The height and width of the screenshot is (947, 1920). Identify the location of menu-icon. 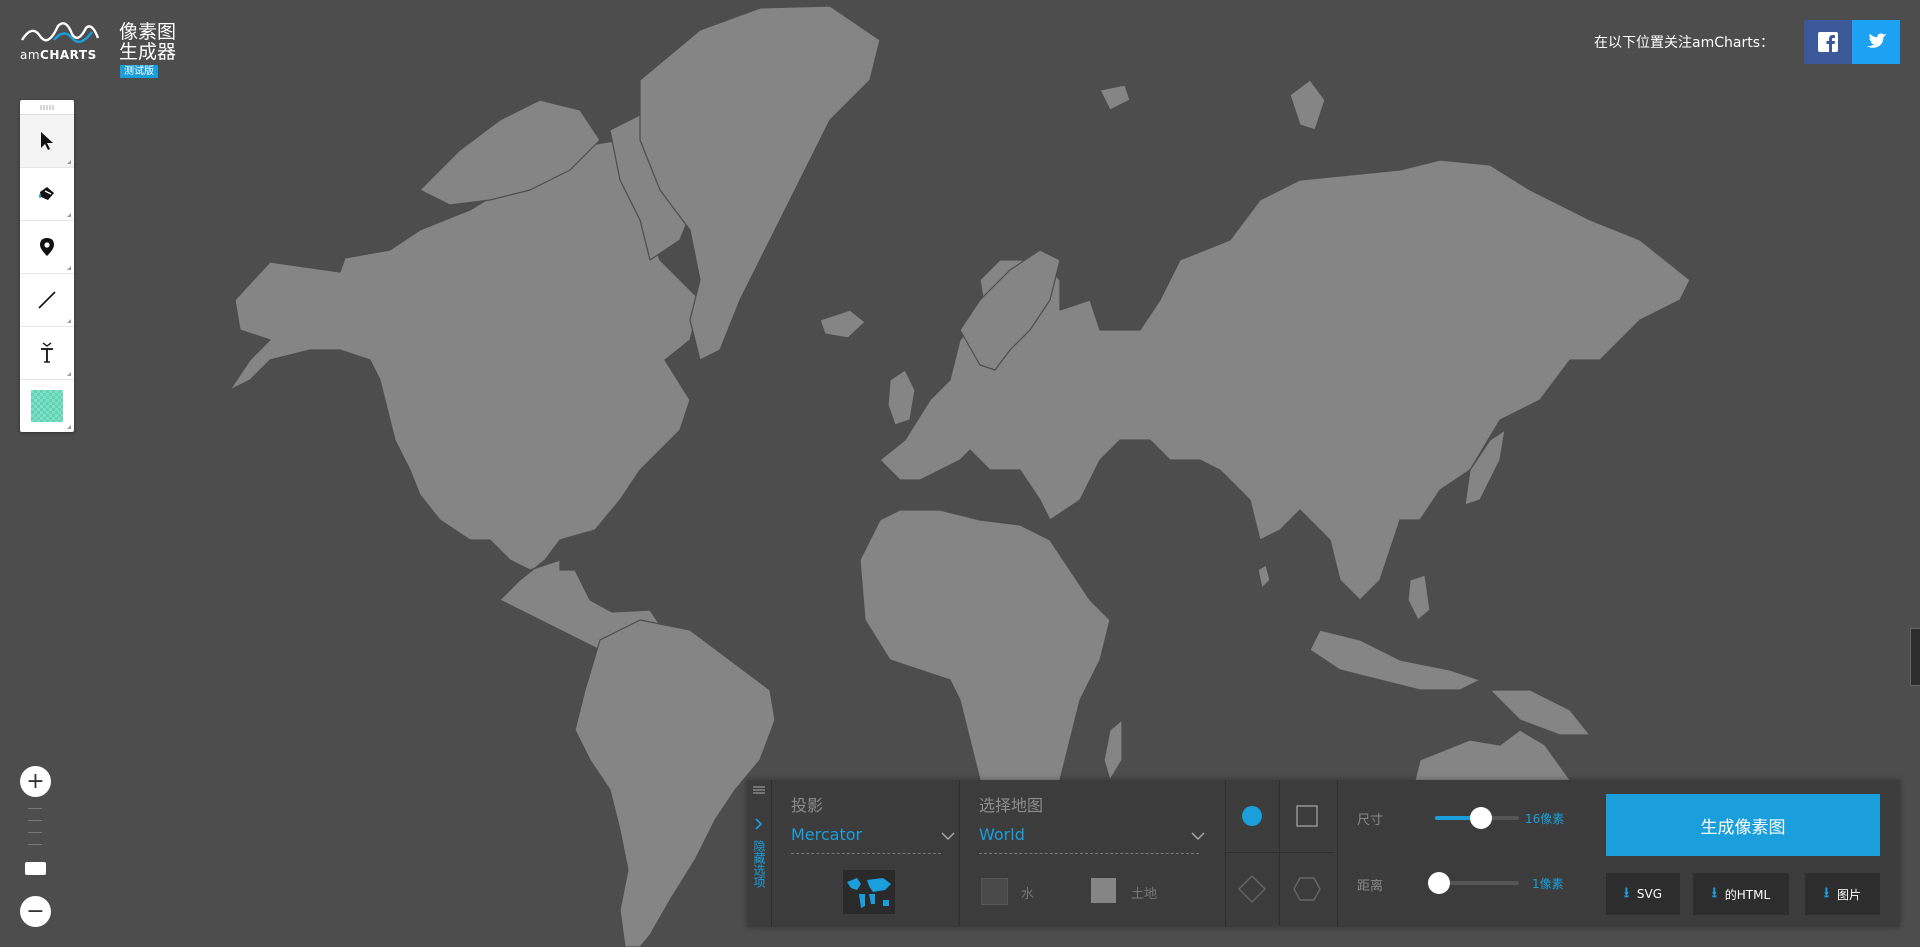
(759, 790).